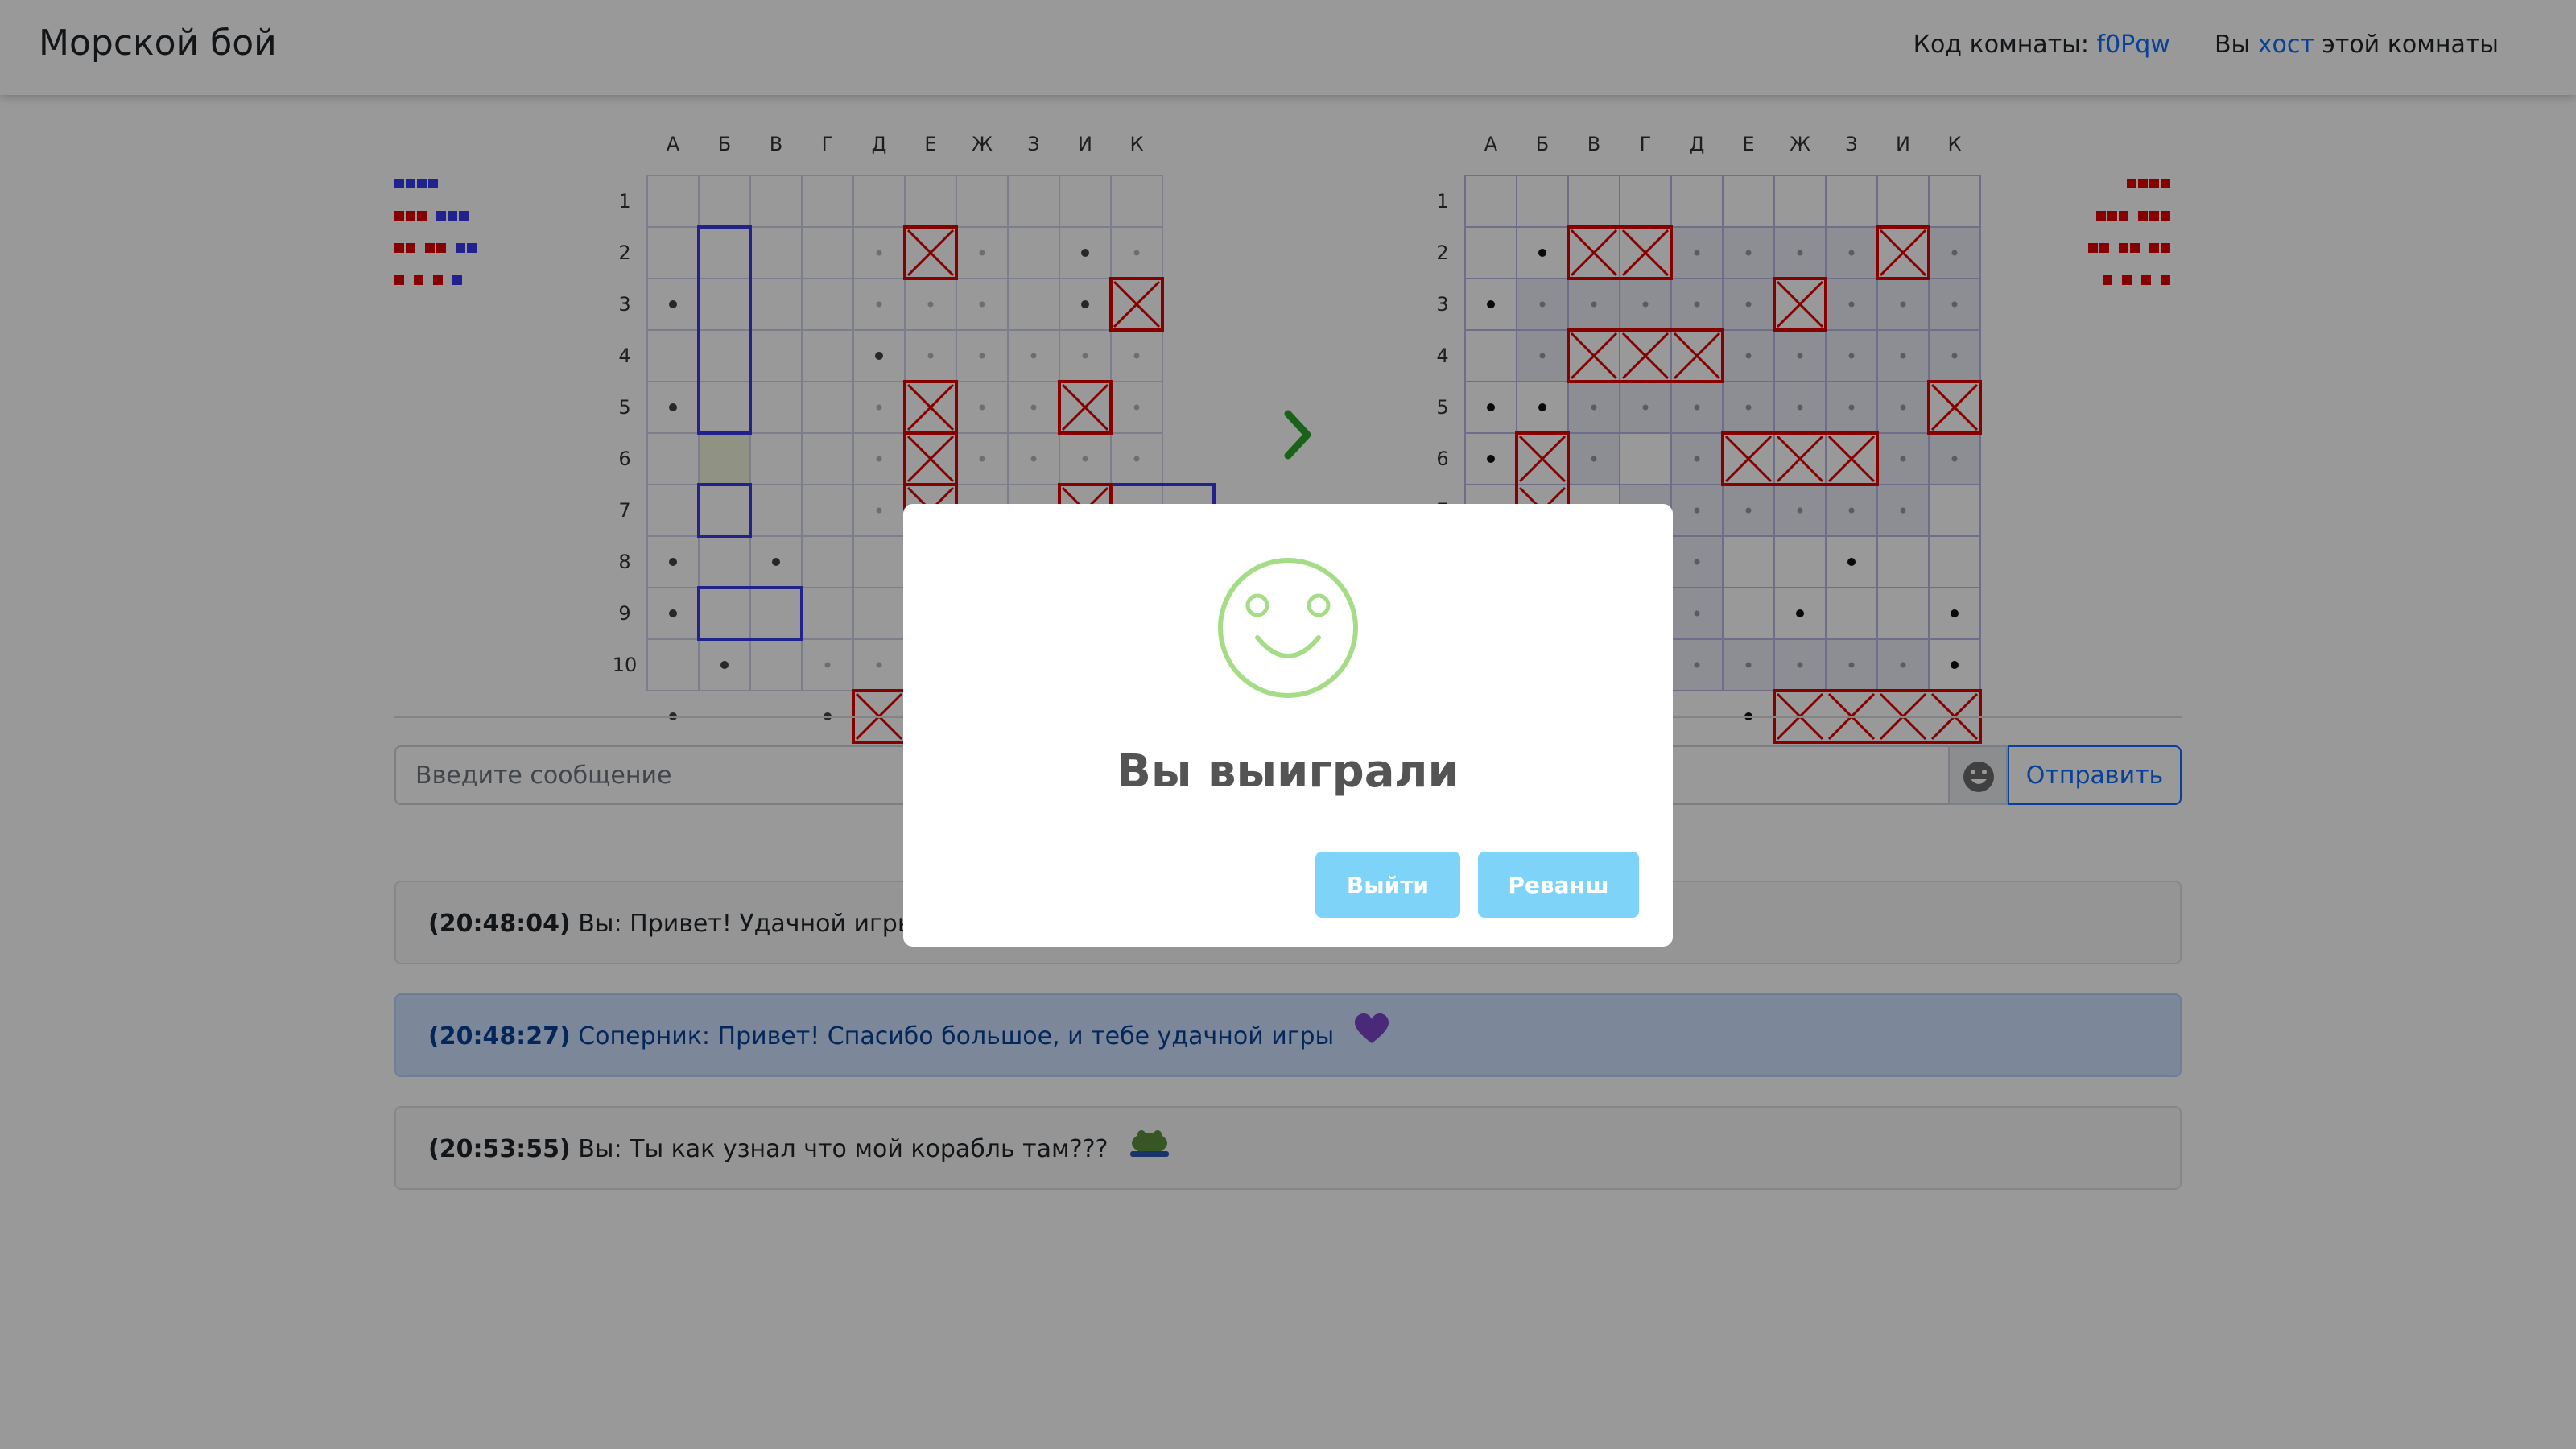 The width and height of the screenshot is (2576, 1449). I want to click on rematch-button: Реванш, so click(1558, 885).